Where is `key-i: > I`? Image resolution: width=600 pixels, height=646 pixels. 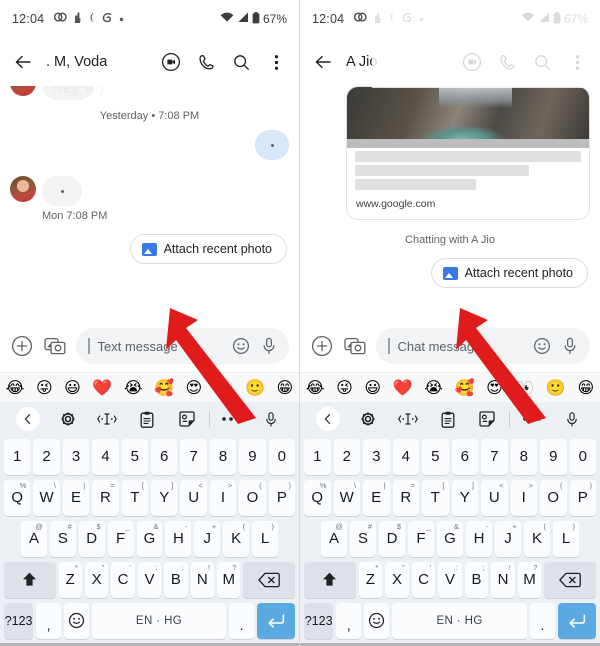
key-i: > I is located at coordinates (523, 497).